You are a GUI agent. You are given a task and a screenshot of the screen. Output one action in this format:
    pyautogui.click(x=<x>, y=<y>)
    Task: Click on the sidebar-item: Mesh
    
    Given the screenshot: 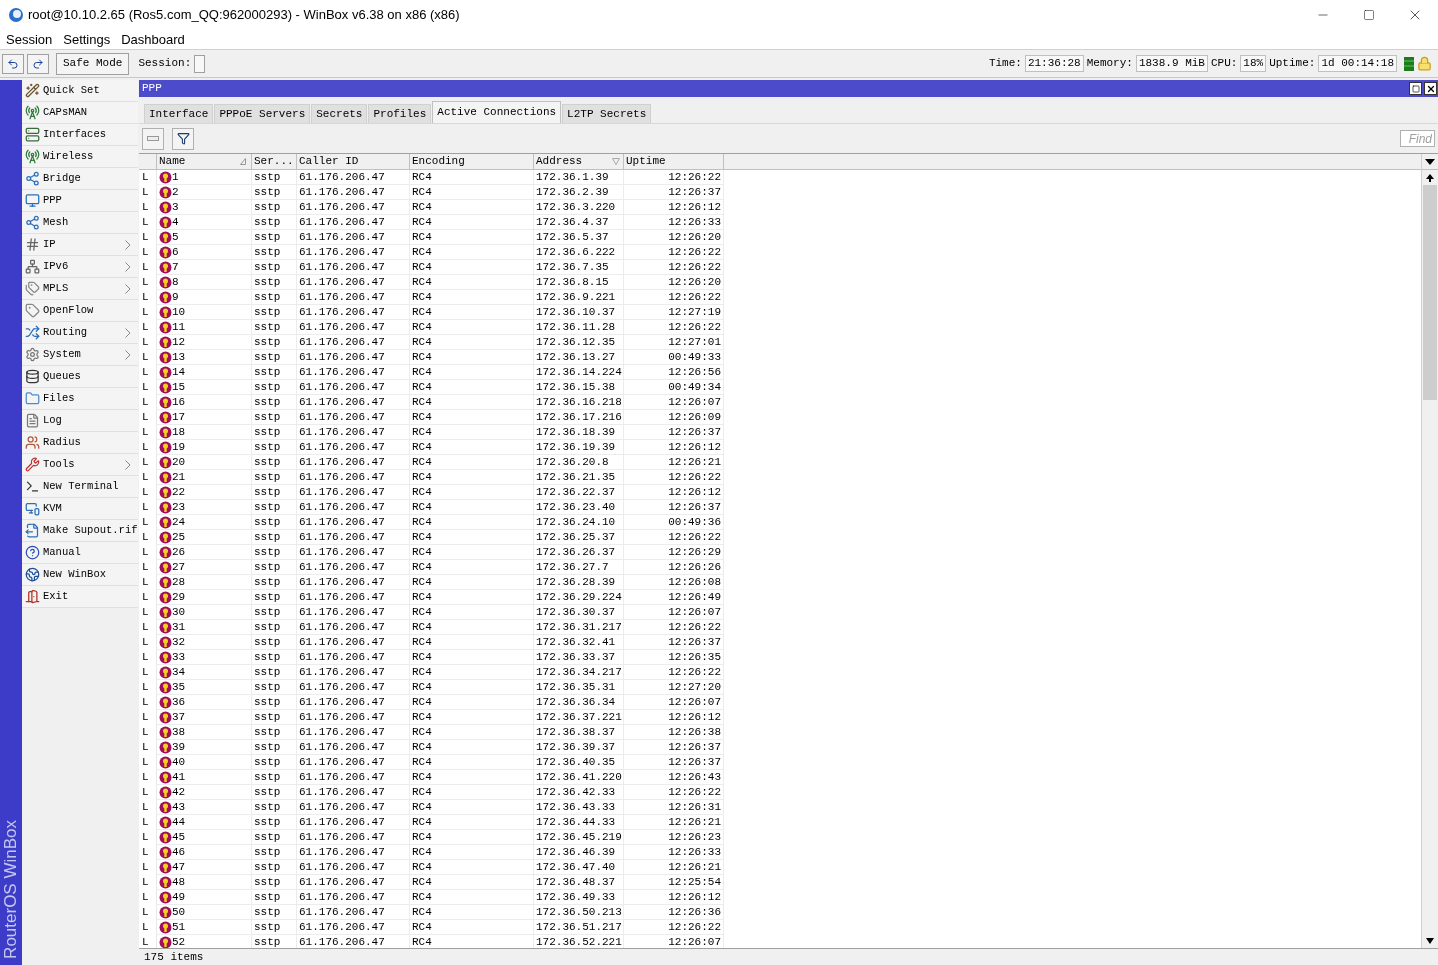 What is the action you would take?
    pyautogui.click(x=80, y=223)
    